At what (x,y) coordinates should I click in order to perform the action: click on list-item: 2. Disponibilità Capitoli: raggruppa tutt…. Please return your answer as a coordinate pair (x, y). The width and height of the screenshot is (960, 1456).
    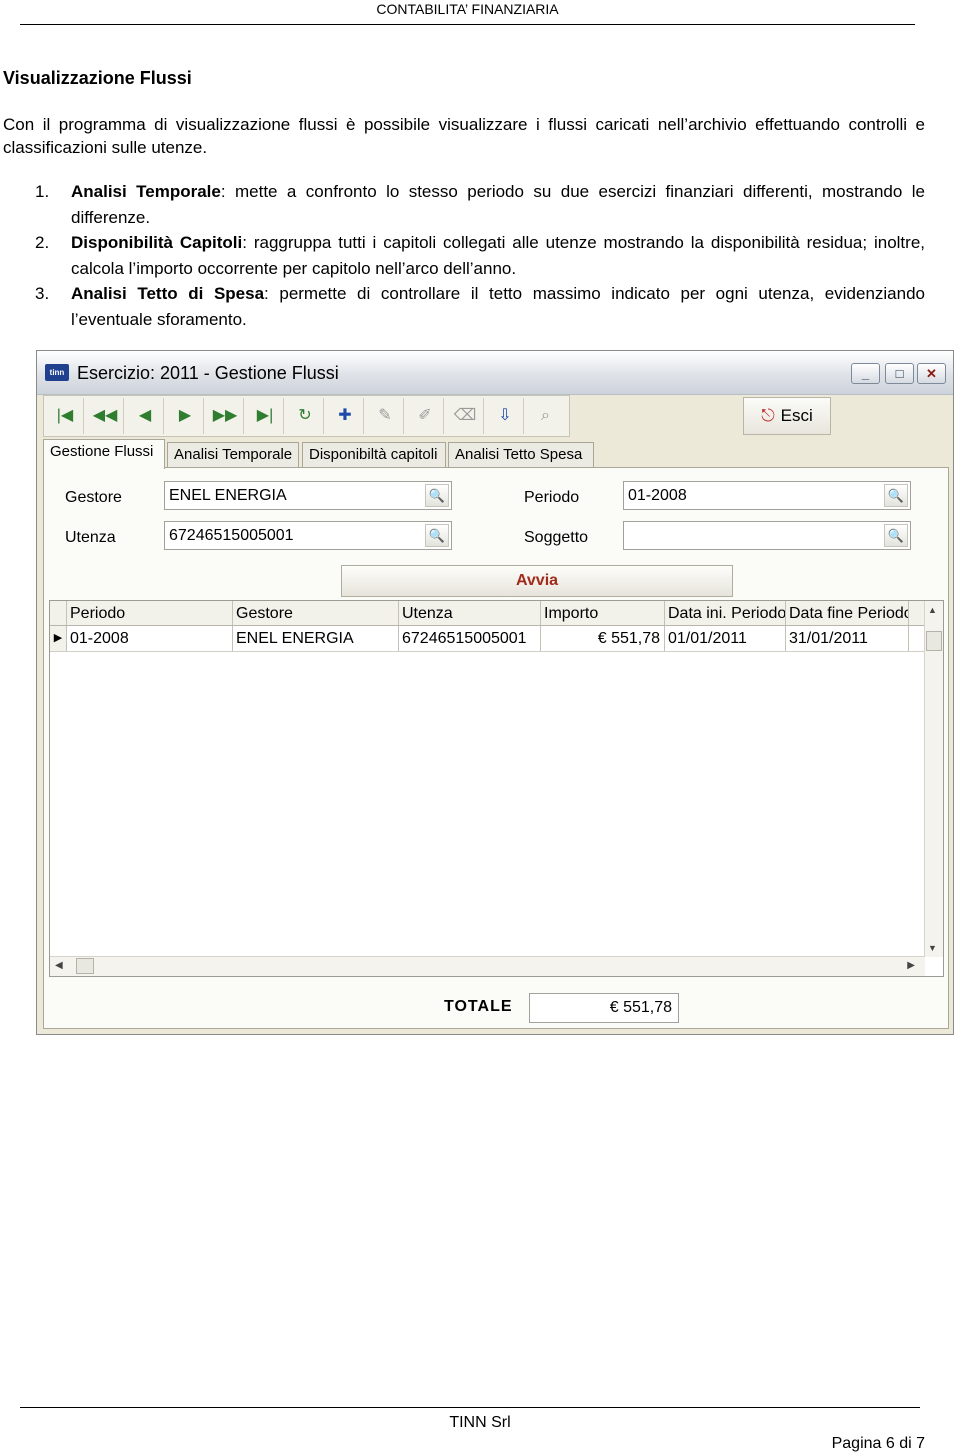
    Looking at the image, I should click on (480, 255).